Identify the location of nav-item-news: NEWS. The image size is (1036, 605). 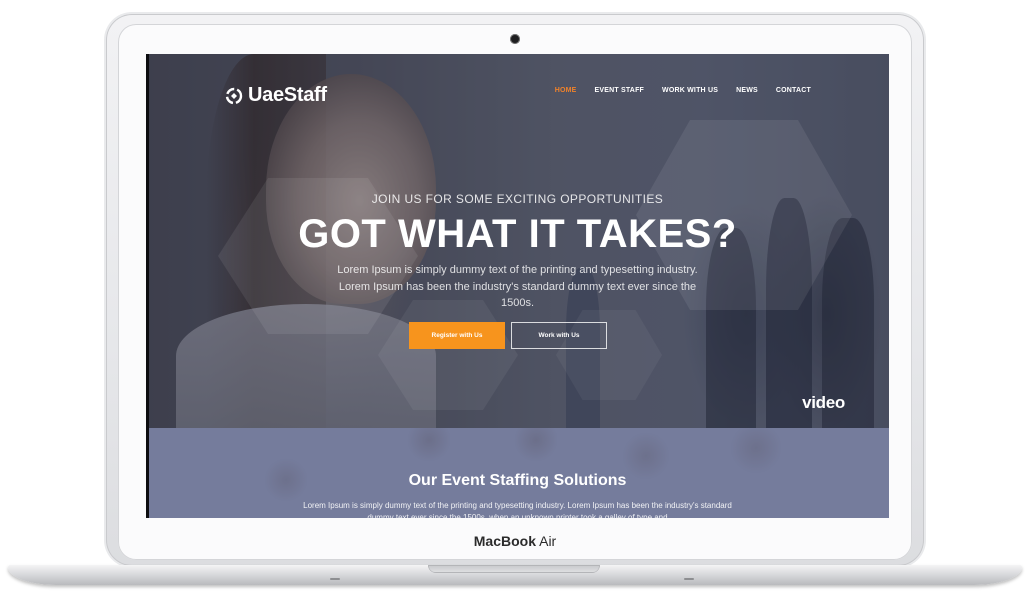
(747, 90).